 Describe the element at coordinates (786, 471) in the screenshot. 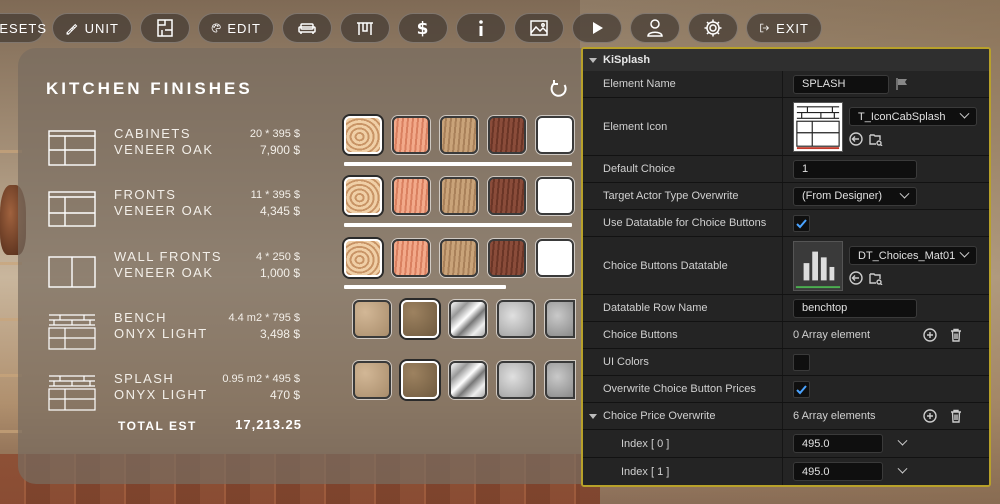

I see `prop-index-1: Index [ 1 ] 495.0` at that location.